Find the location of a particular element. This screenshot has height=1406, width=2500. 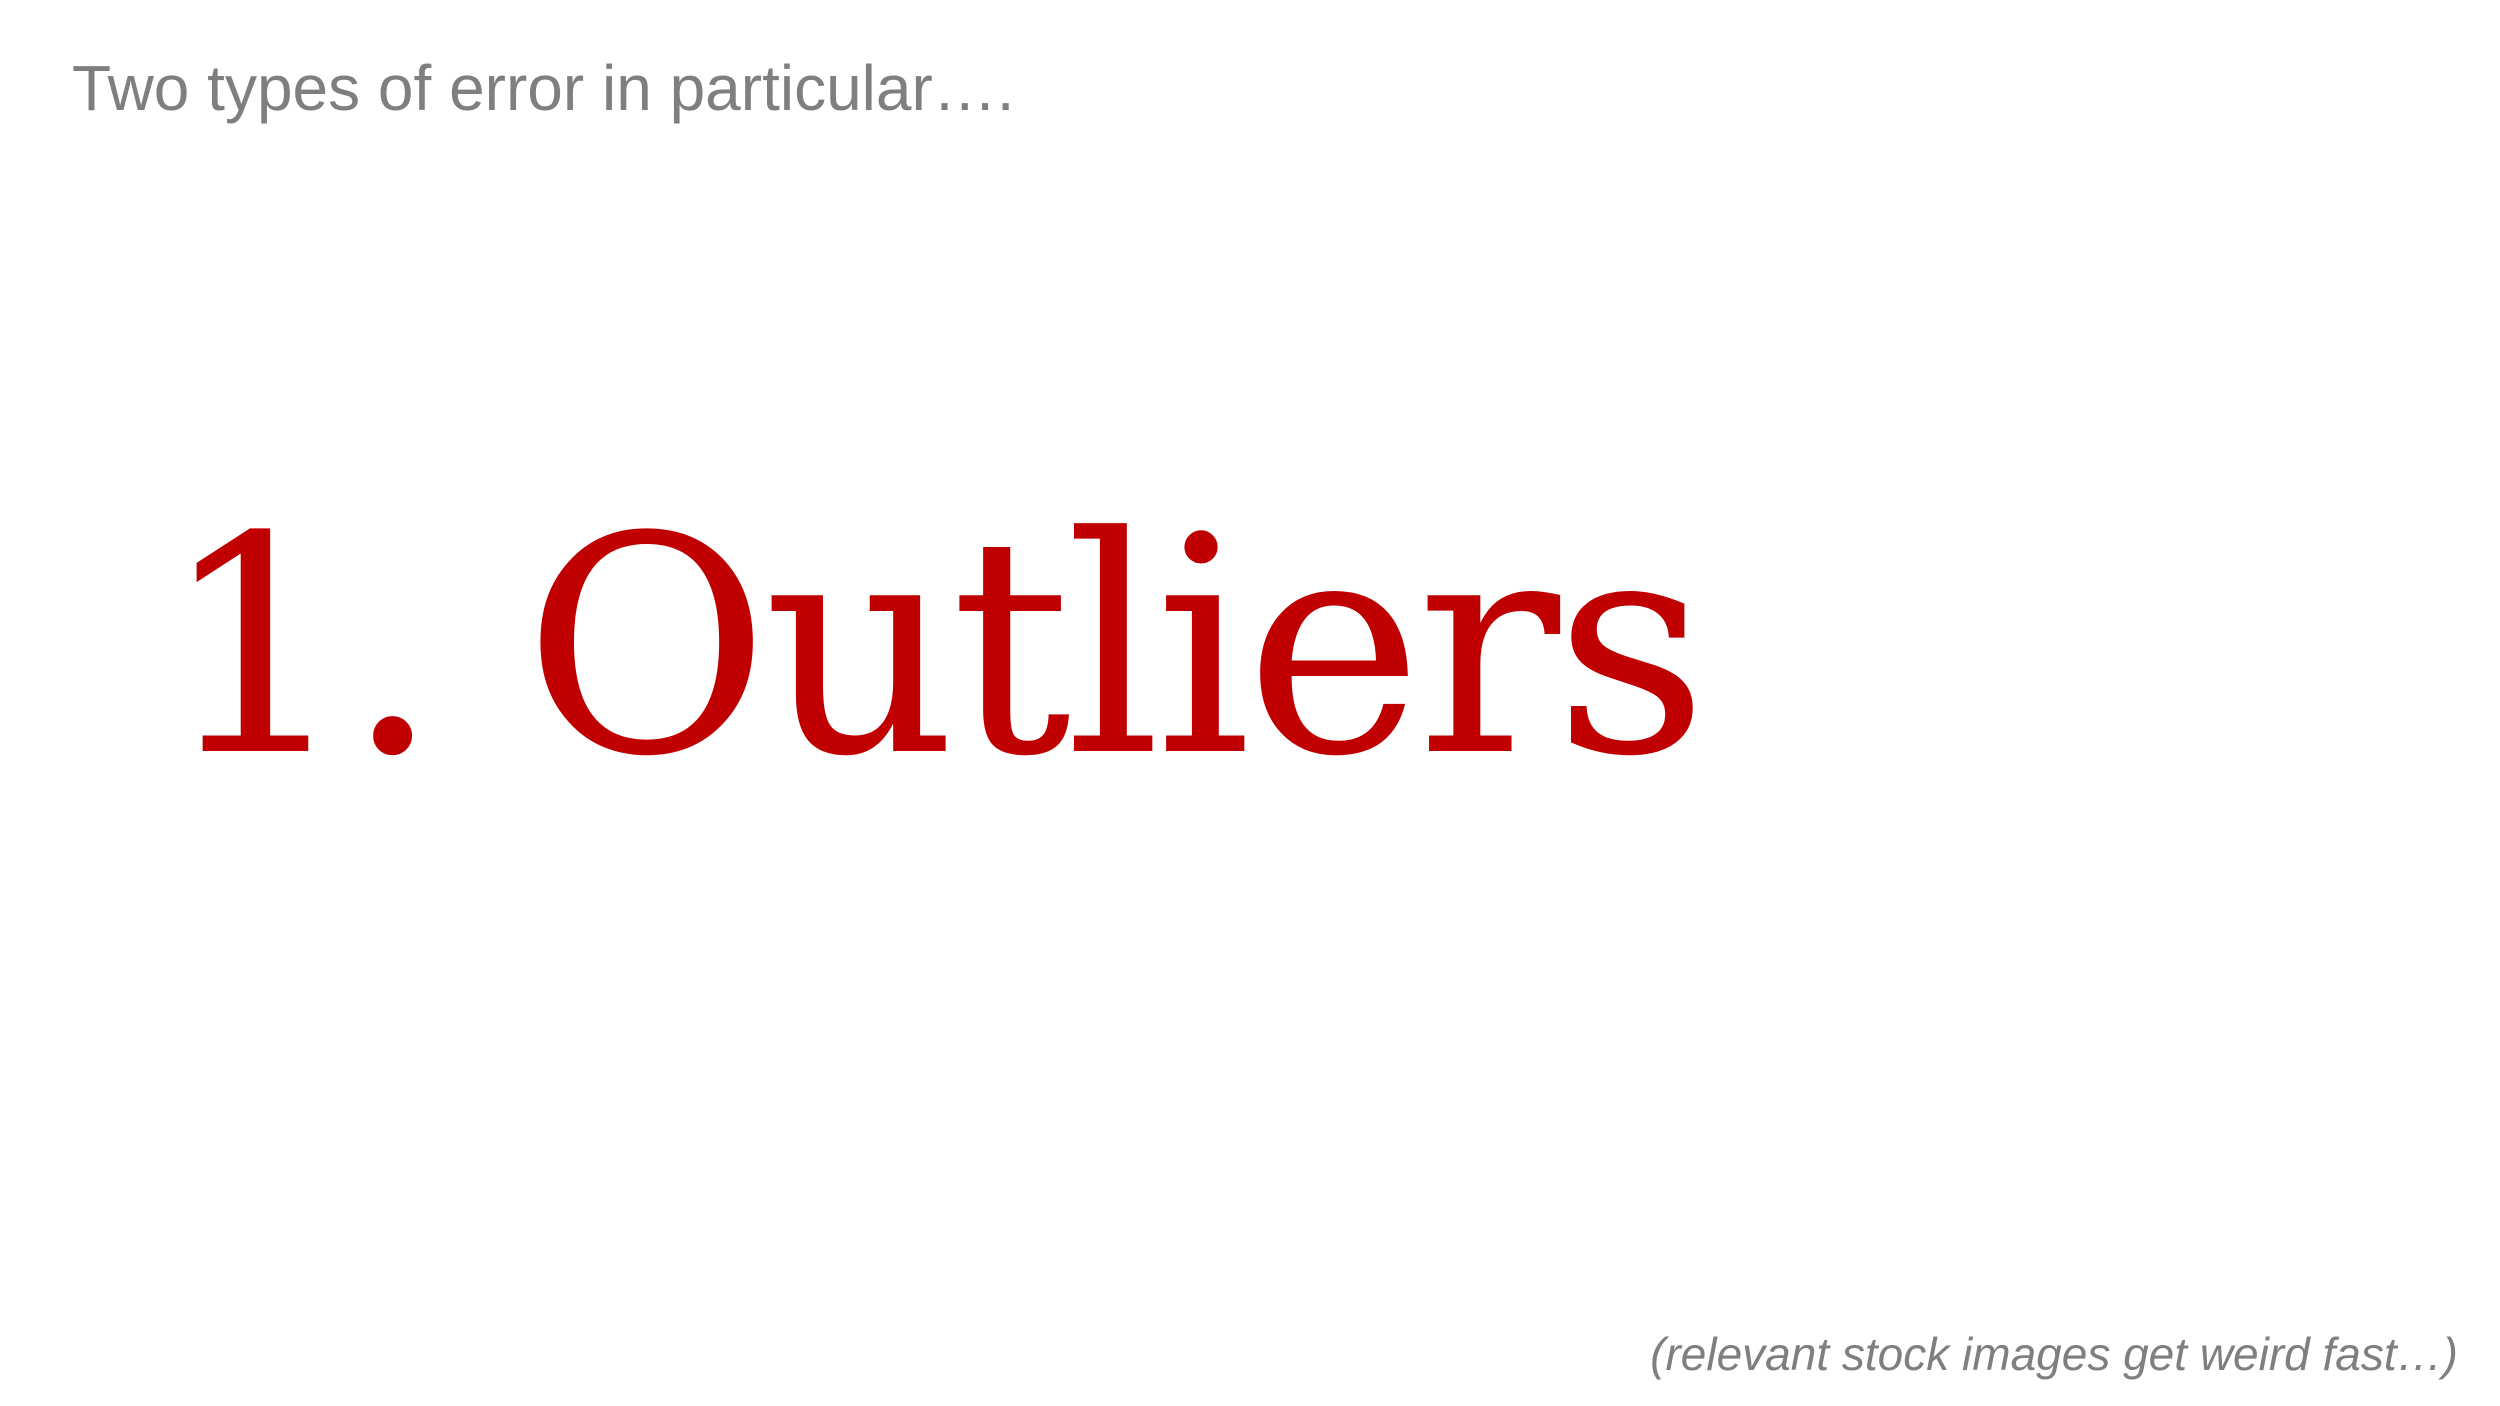

stock-image-caption: (relevant stock images get weird fast…) is located at coordinates (2054, 1353).